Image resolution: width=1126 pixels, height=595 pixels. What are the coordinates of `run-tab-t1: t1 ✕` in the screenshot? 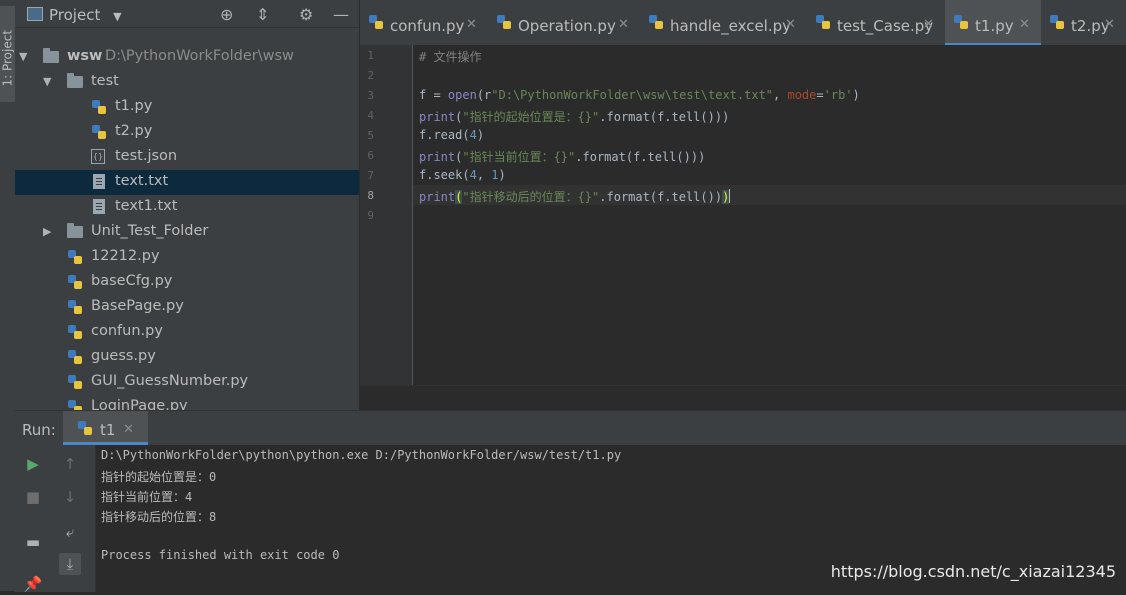 It's located at (105, 428).